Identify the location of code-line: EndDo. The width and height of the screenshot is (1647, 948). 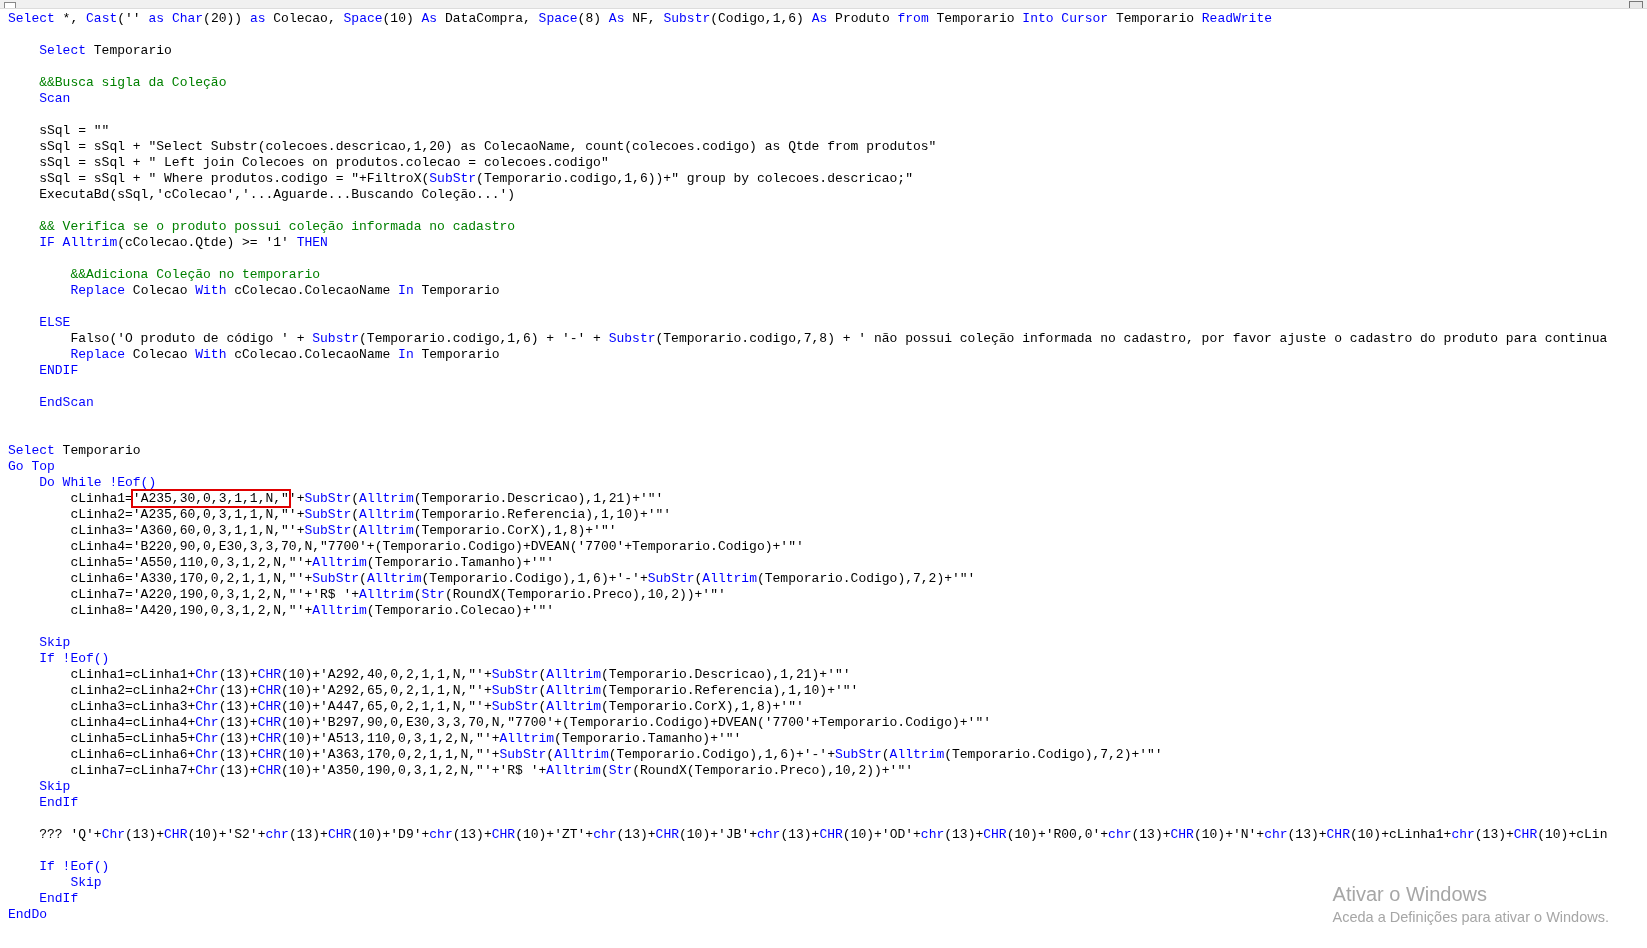
(27, 915).